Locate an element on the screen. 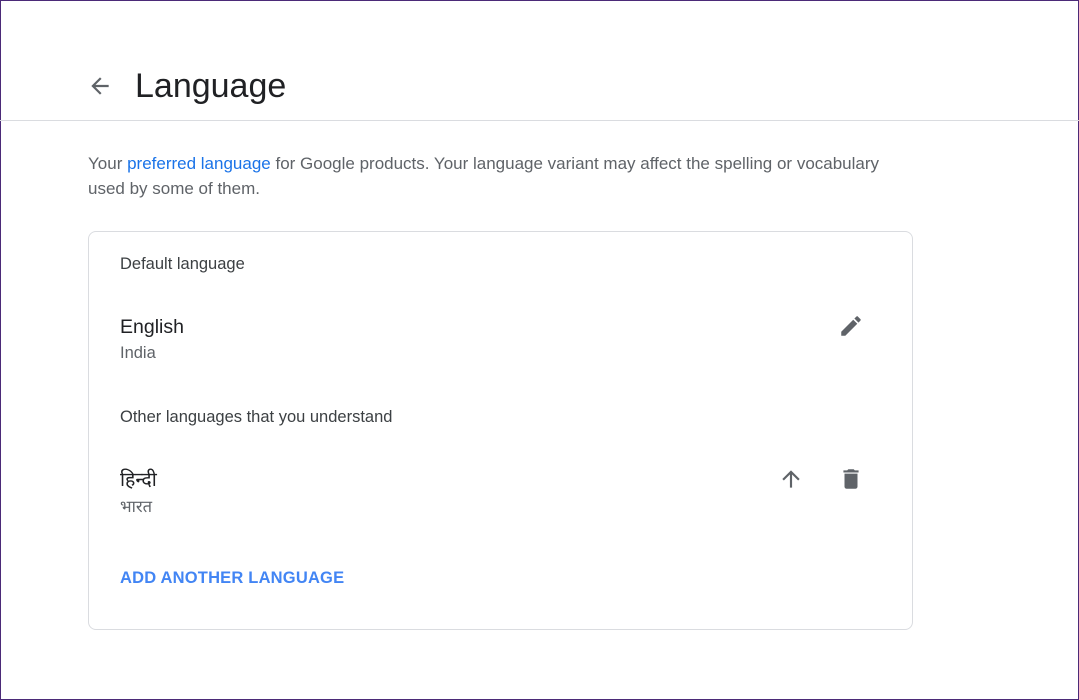 This screenshot has width=1079, height=700. other-language-name: हिन्दी is located at coordinates (138, 480).